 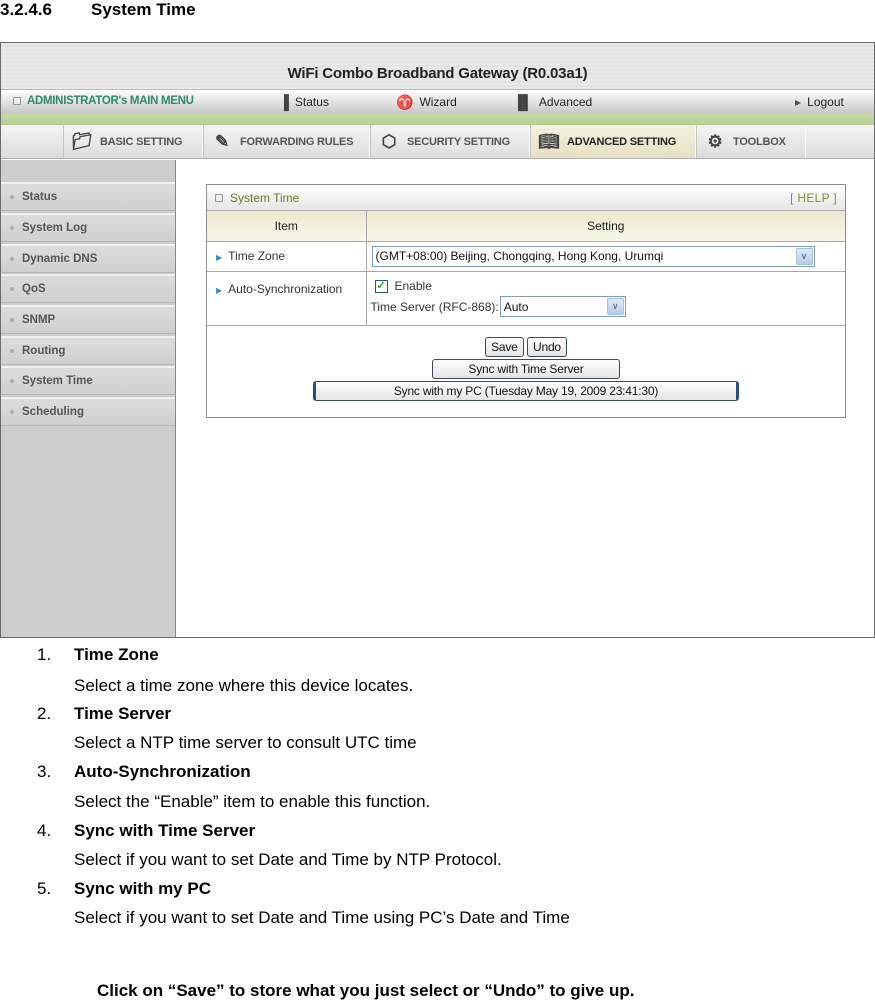 What do you see at coordinates (88, 288) in the screenshot?
I see `sidebar-item-qos: QoS` at bounding box center [88, 288].